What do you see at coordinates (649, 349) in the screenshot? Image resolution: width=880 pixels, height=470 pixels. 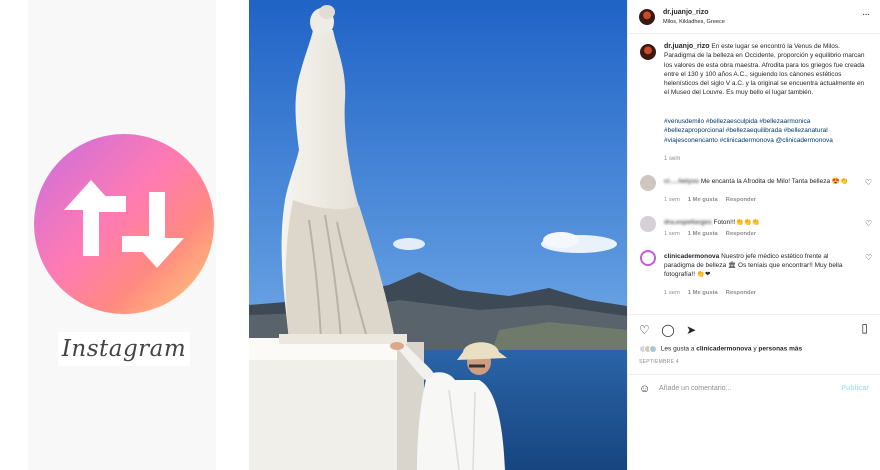 I see `liker-avatars` at bounding box center [649, 349].